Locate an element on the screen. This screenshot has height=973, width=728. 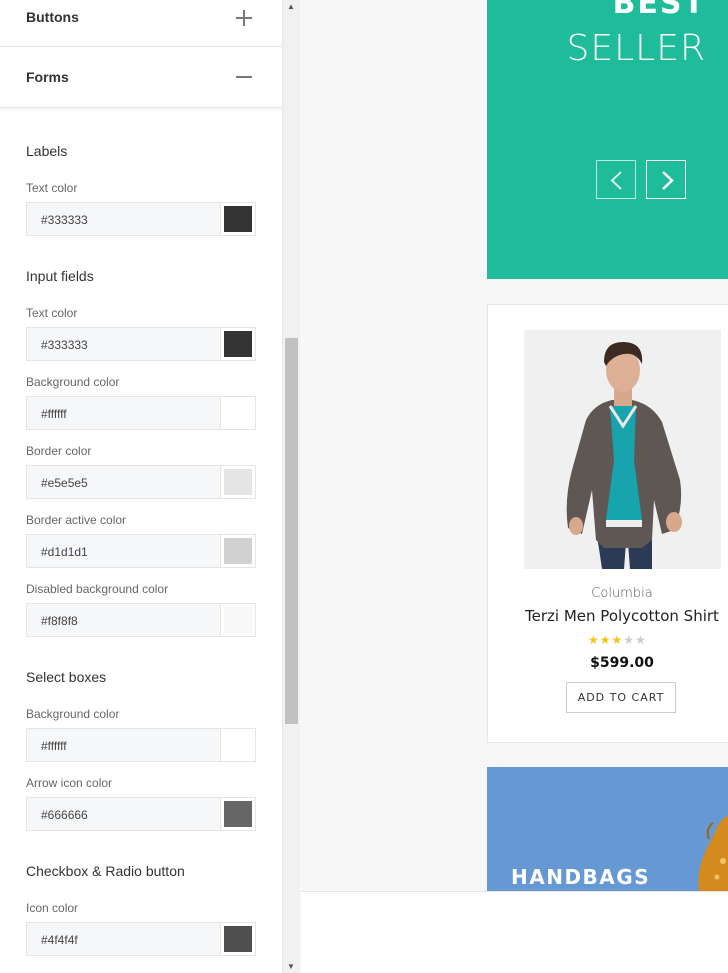
color-value: #d1d1d1 is located at coordinates (64, 552).